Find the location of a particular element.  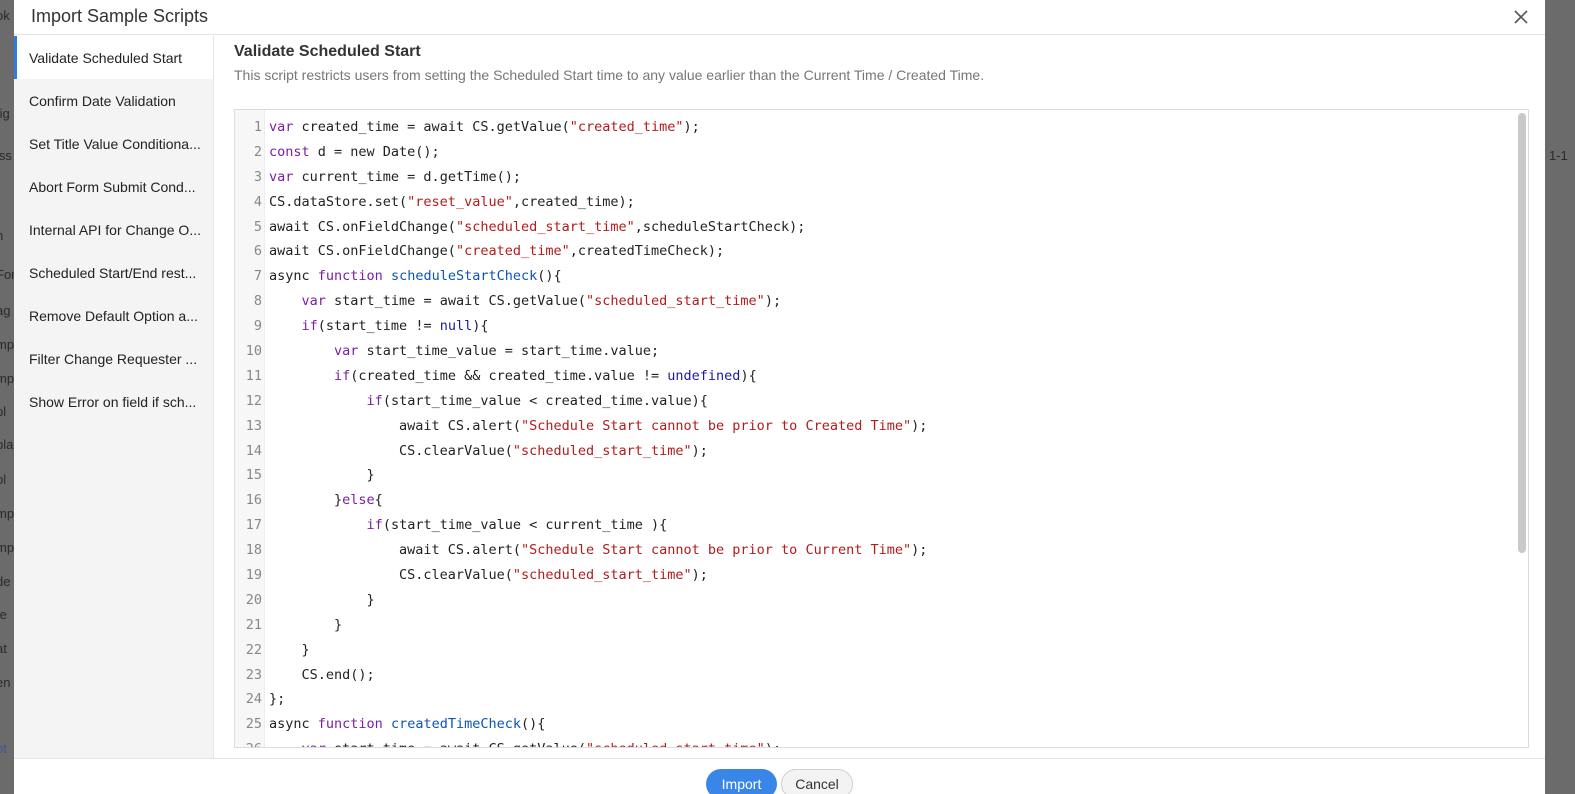

sidebar-item-2: Confirm Date Validation is located at coordinates (113, 100).